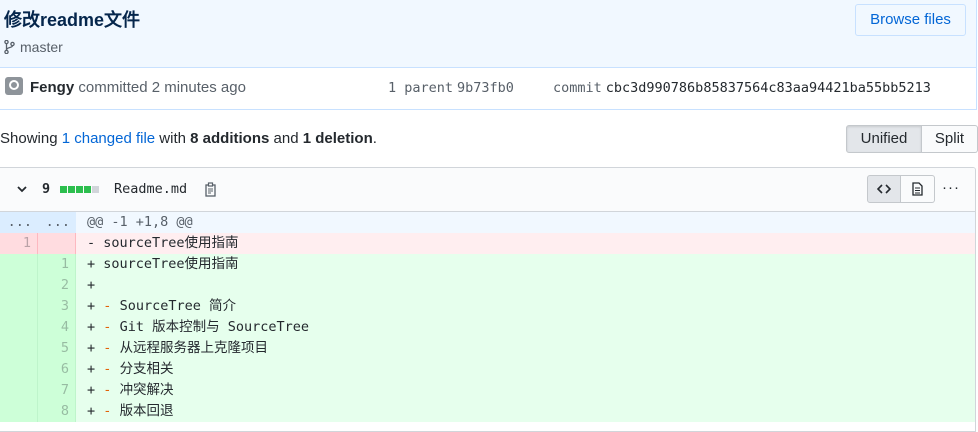 The height and width of the screenshot is (432, 978). I want to click on author-link: Fengy, so click(52, 87).